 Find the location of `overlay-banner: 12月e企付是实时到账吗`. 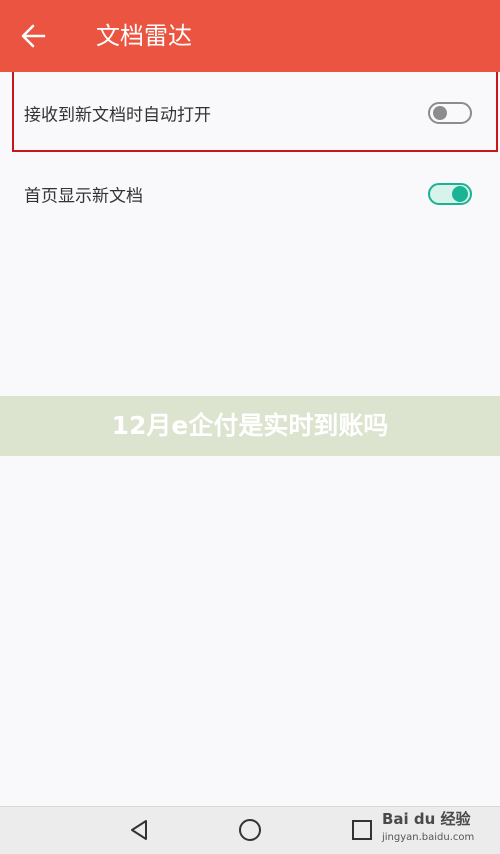

overlay-banner: 12月e企付是实时到账吗 is located at coordinates (250, 426).